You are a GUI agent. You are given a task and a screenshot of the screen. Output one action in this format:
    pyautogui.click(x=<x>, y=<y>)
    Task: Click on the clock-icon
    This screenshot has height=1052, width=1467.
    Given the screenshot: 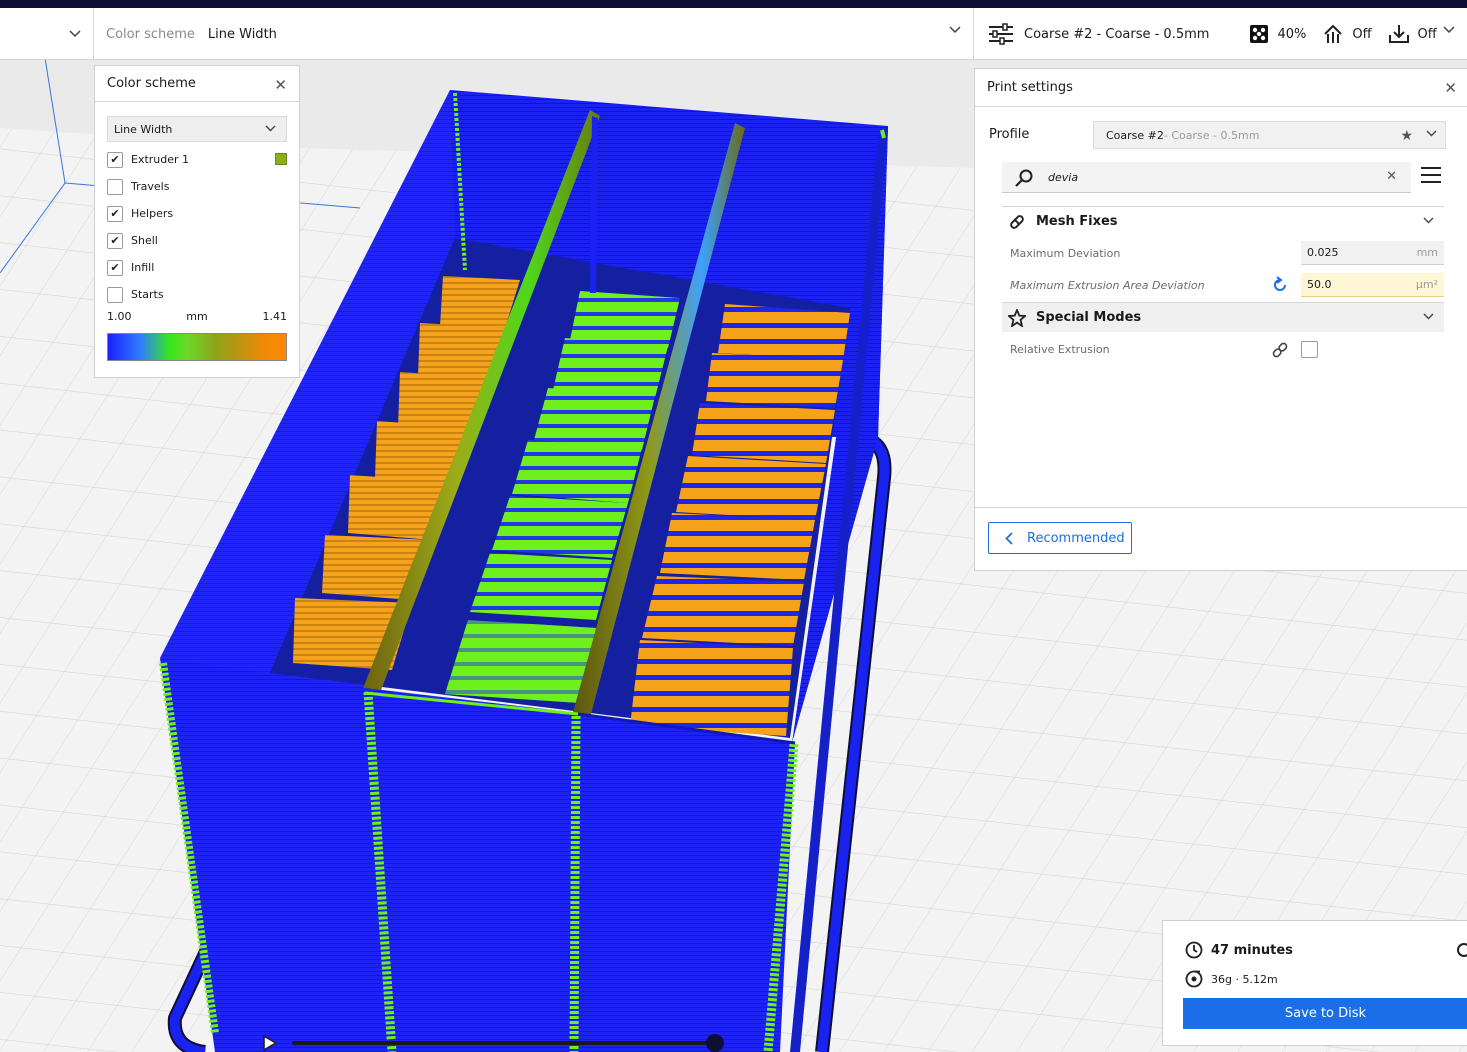 What is the action you would take?
    pyautogui.click(x=1194, y=950)
    